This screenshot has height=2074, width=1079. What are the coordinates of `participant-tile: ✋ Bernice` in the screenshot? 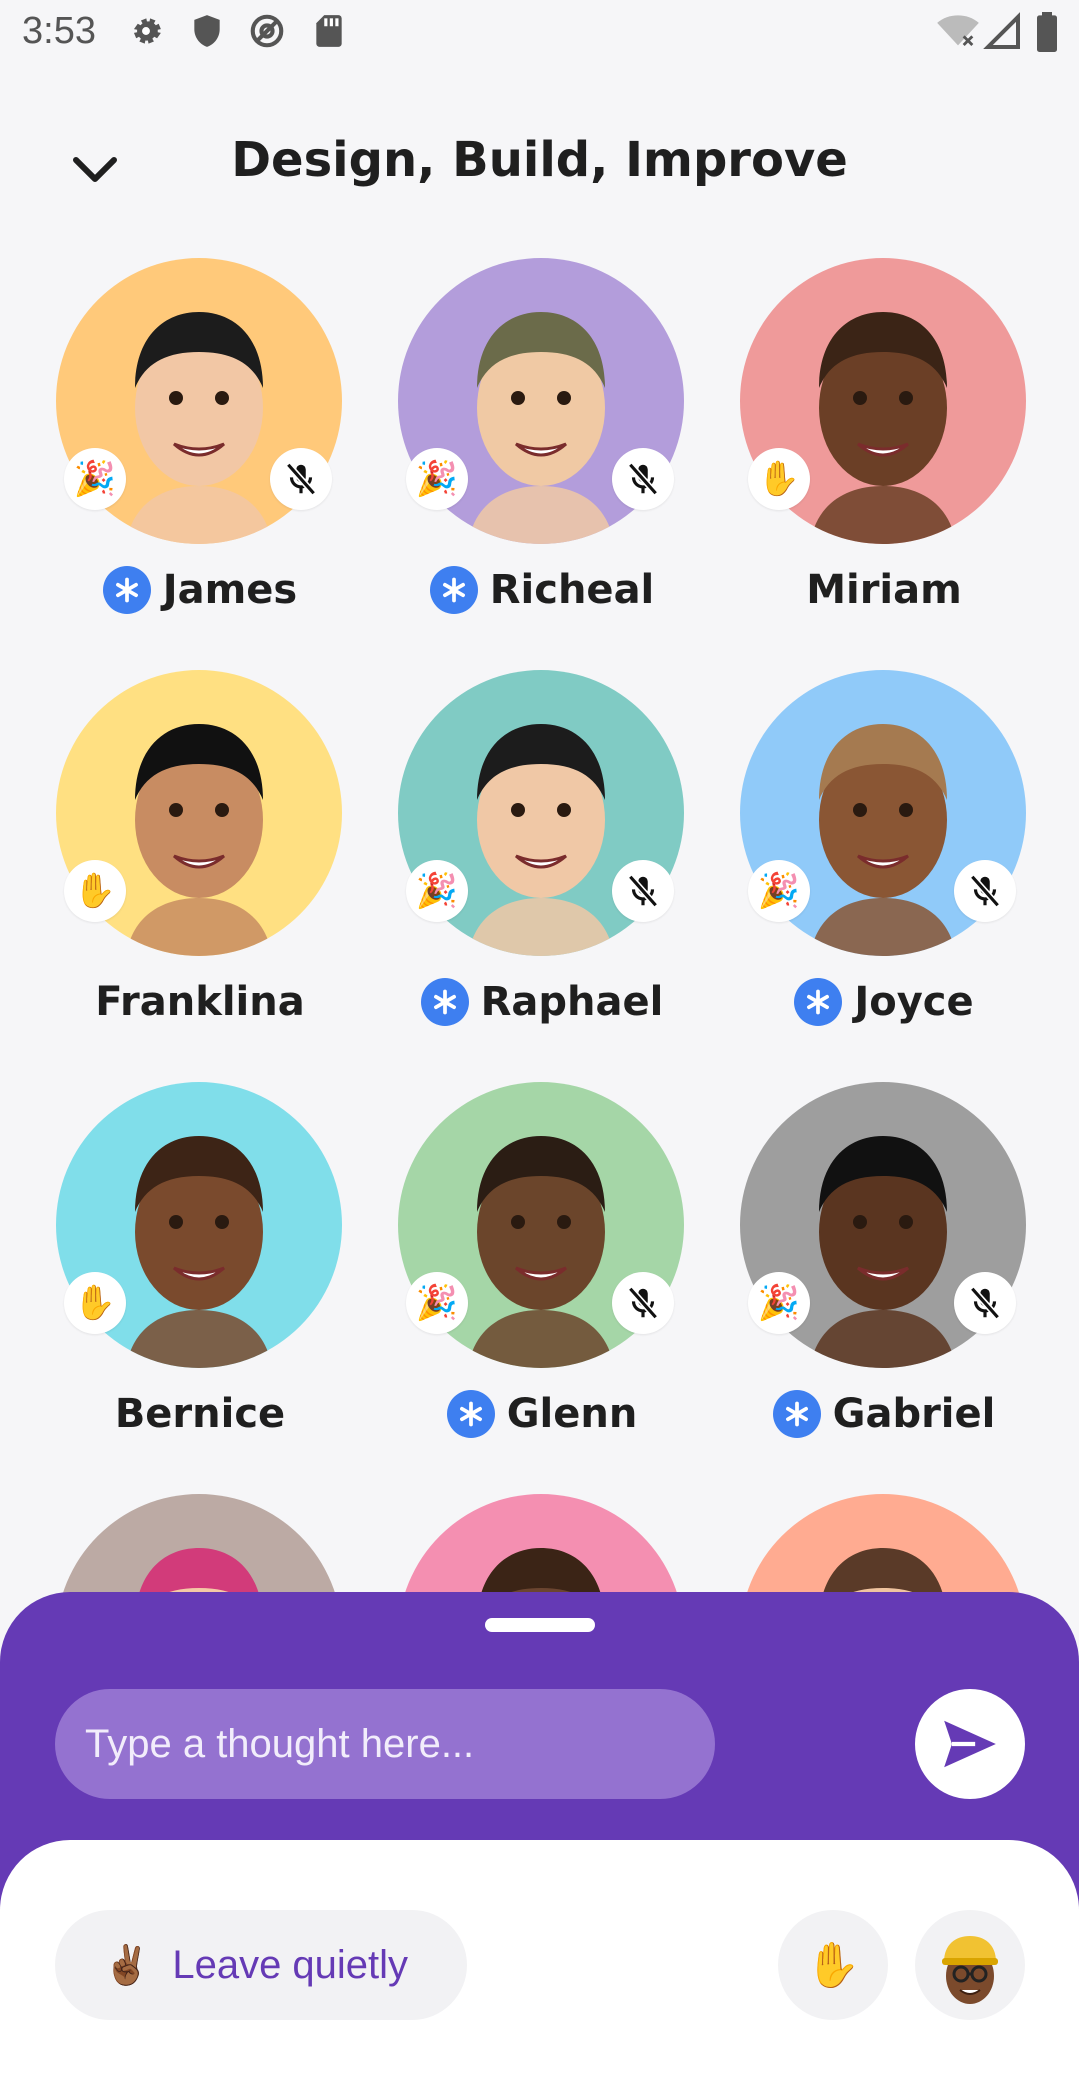 It's located at (200, 1272).